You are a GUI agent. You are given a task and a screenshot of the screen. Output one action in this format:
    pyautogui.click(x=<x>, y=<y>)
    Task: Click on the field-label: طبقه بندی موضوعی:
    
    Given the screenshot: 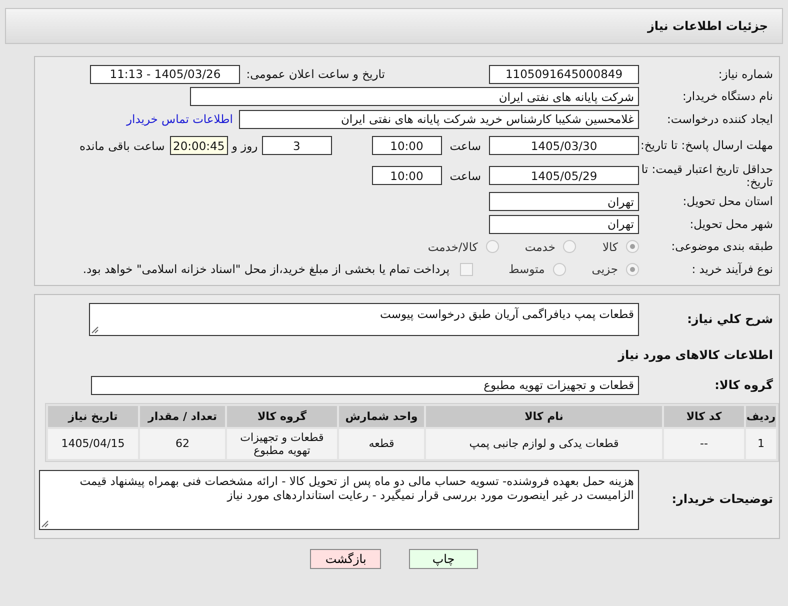 What is the action you would take?
    pyautogui.click(x=722, y=247)
    